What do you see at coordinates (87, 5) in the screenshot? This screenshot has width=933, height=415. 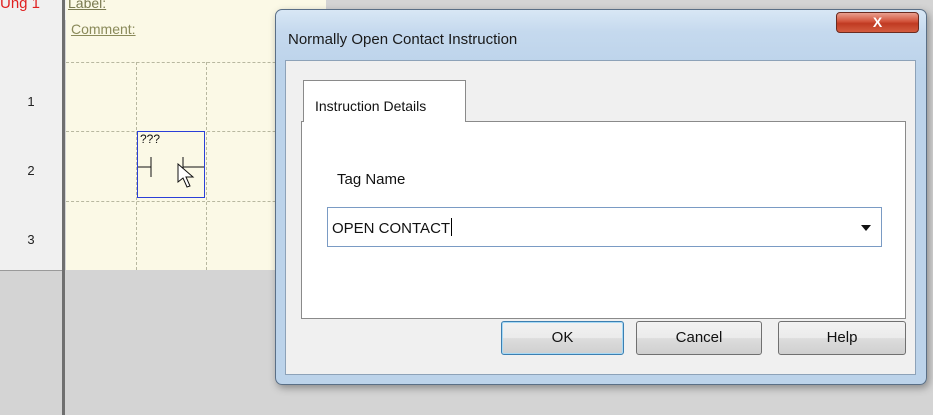 I see `rung-label-field: Label:` at bounding box center [87, 5].